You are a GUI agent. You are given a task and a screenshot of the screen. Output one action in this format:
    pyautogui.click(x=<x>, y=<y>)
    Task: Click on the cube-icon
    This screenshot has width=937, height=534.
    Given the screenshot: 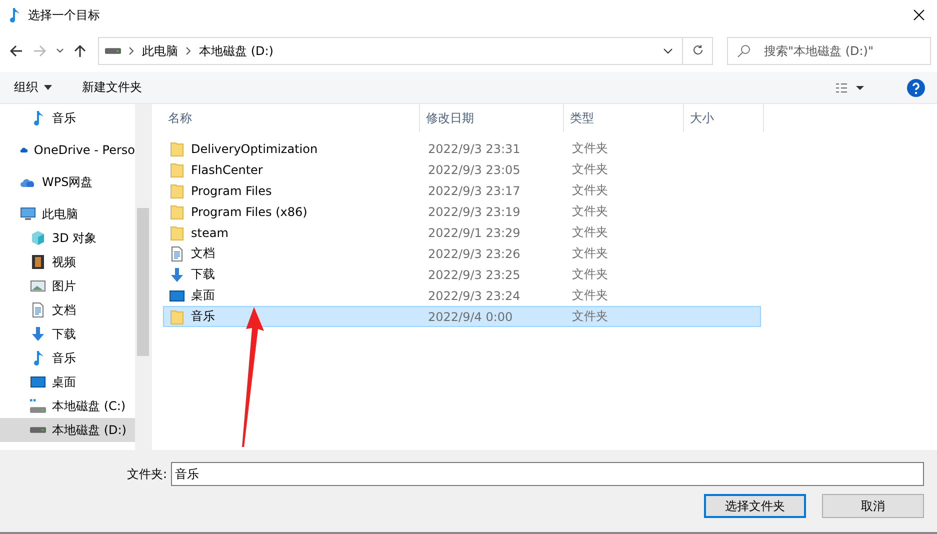 What is the action you would take?
    pyautogui.click(x=38, y=238)
    